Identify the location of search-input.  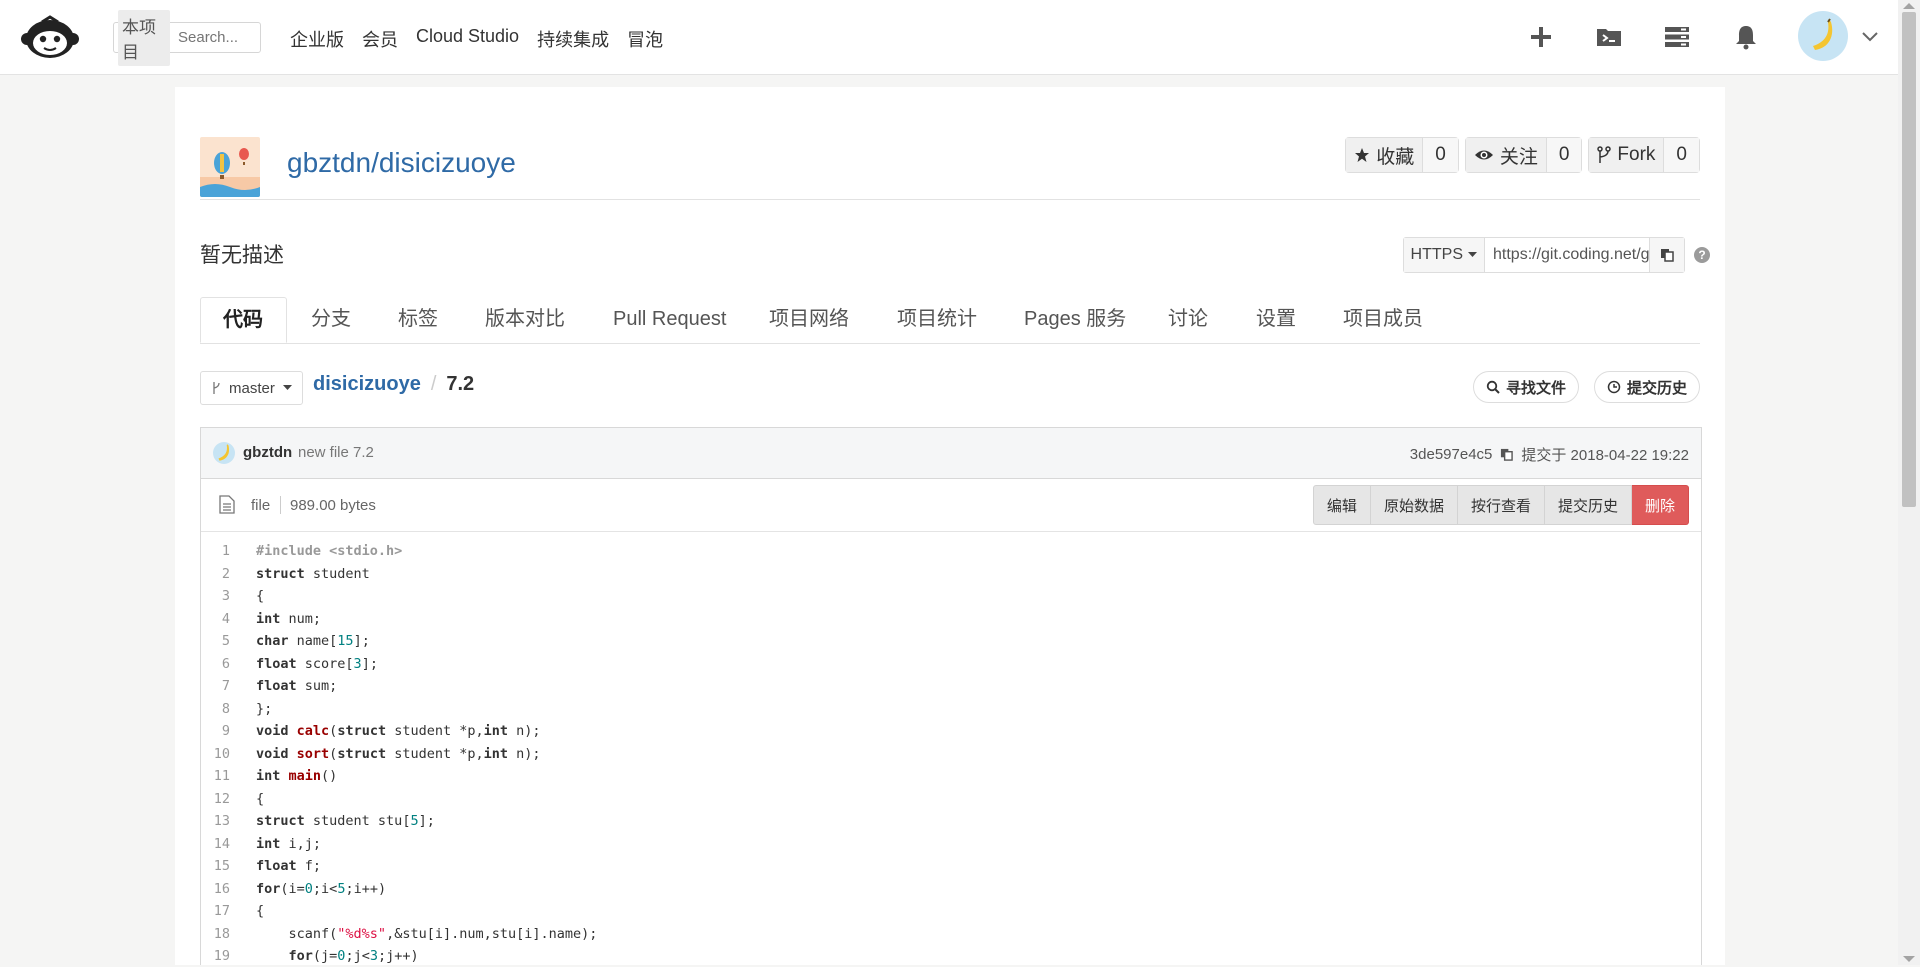
(218, 37).